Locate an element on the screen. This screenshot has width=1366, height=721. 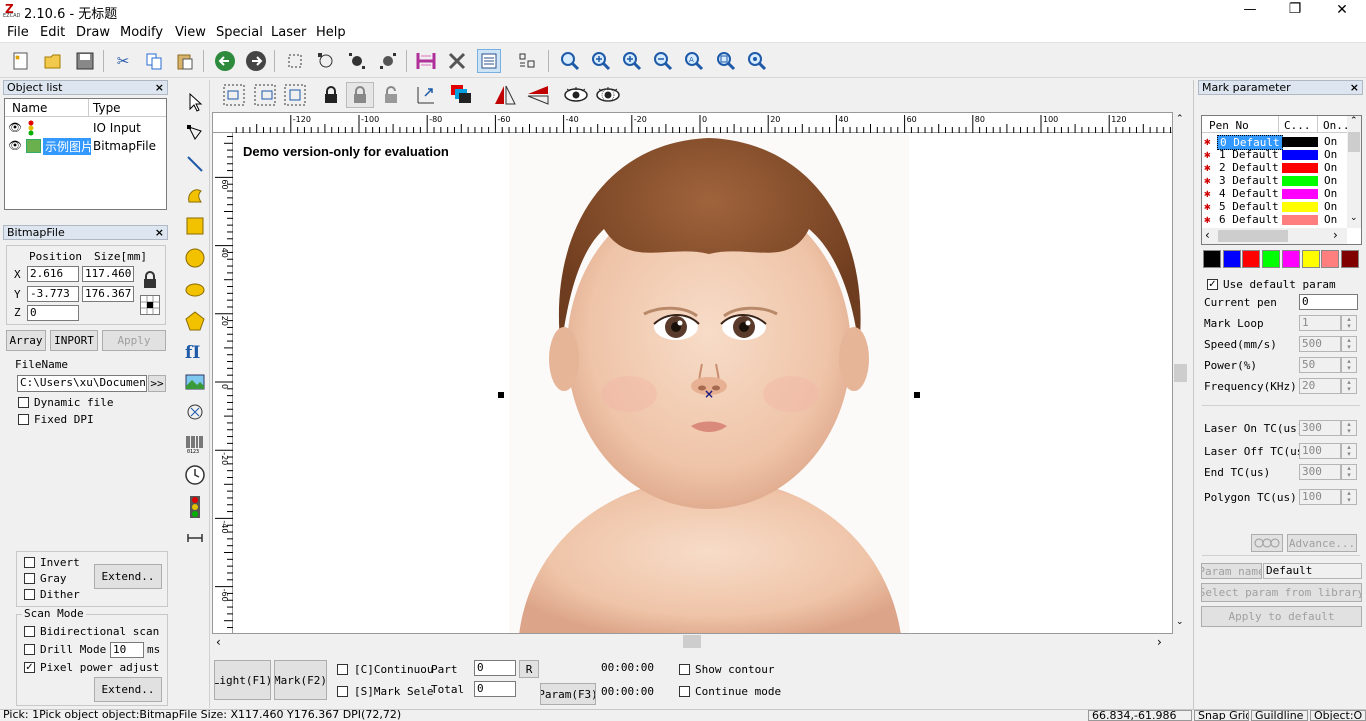
paste-icon is located at coordinates (185, 61).